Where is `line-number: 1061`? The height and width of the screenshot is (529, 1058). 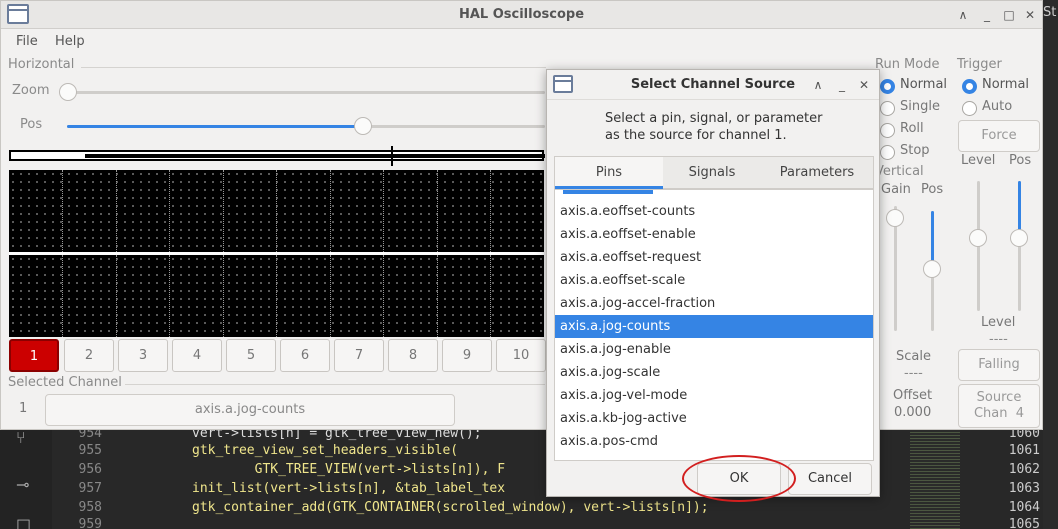
line-number: 1061 is located at coordinates (1024, 450).